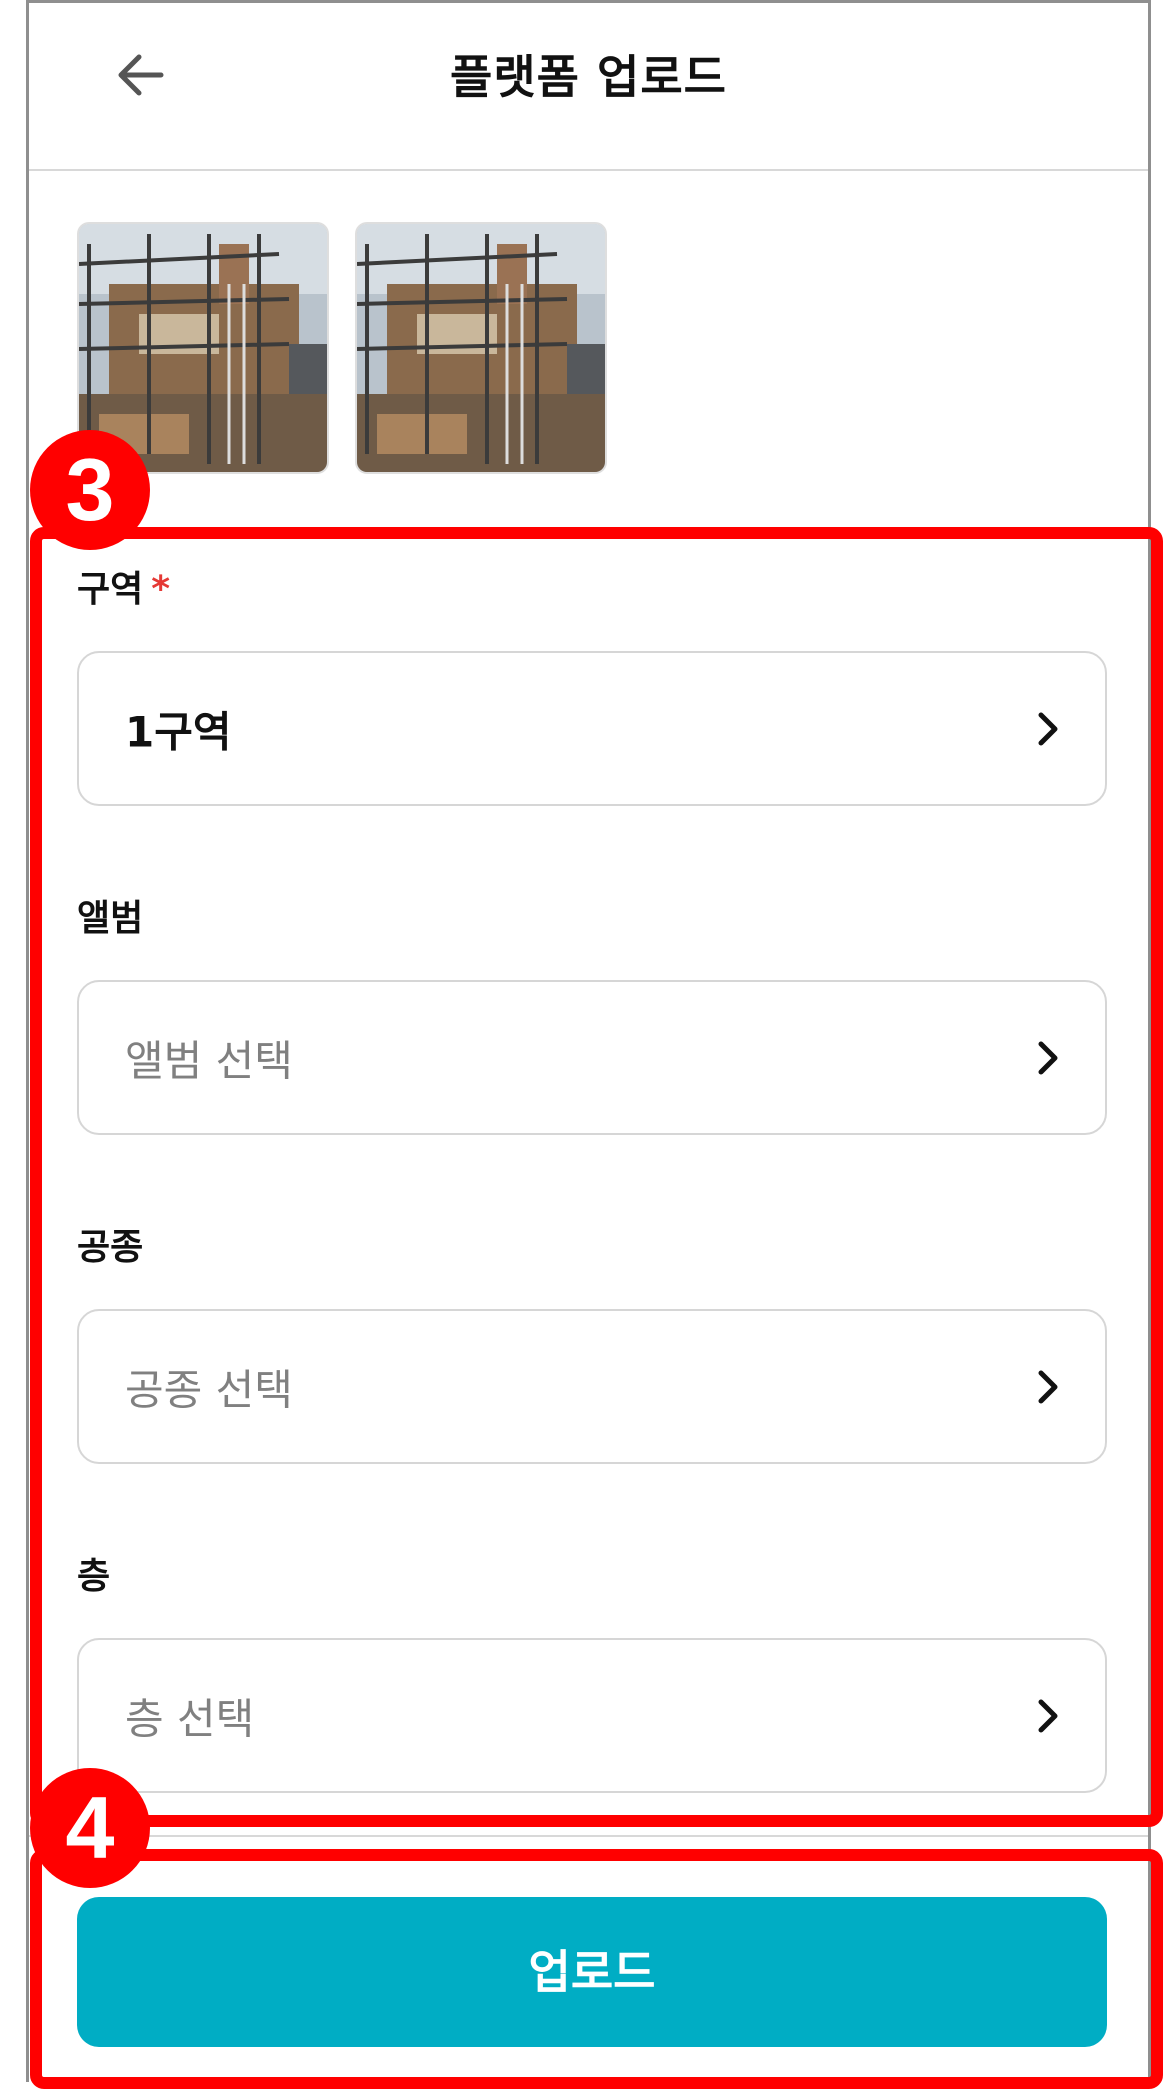  What do you see at coordinates (90, 490) in the screenshot?
I see `annotation-badge-3: 3` at bounding box center [90, 490].